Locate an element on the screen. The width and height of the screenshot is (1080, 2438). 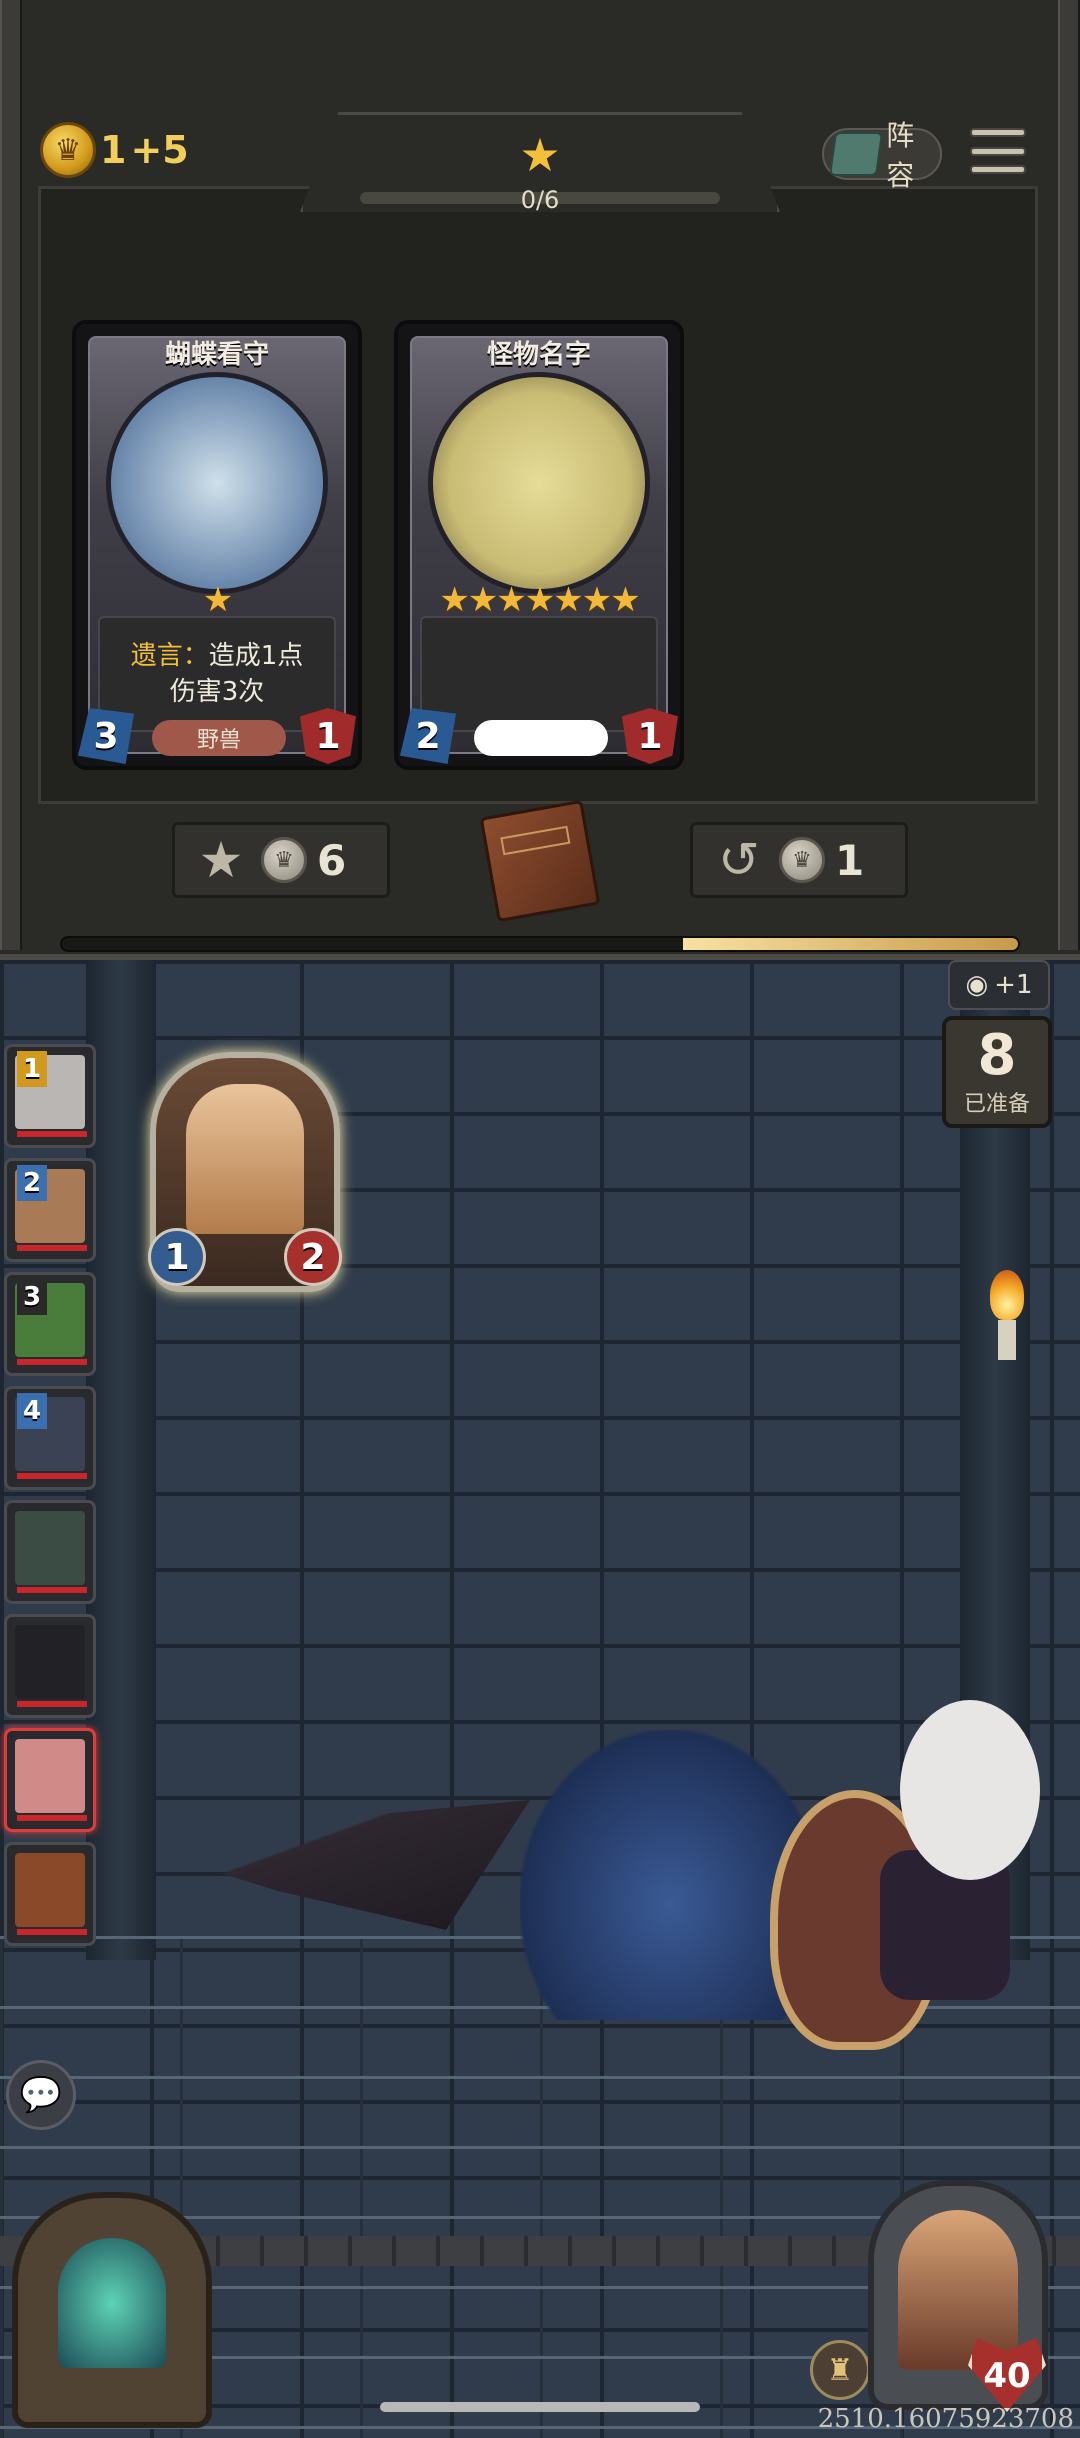
hero-power-icon: ♜ is located at coordinates (840, 2370).